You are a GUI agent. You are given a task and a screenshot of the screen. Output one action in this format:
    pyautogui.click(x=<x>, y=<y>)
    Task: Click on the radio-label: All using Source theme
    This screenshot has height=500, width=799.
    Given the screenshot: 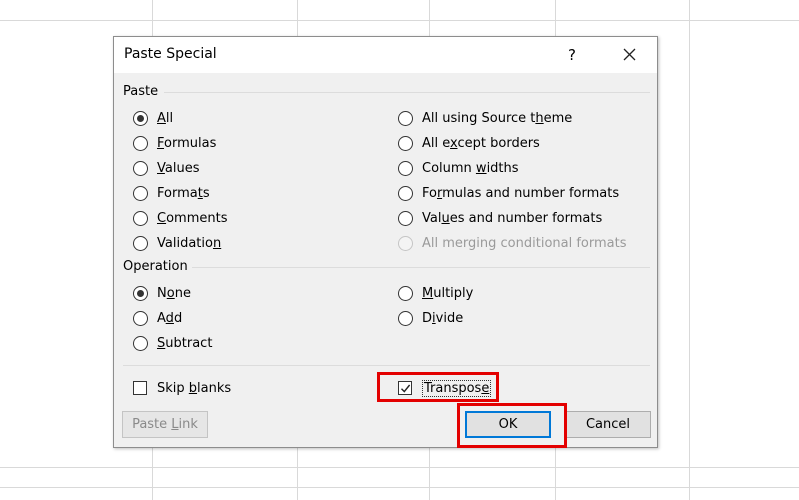 What is the action you would take?
    pyautogui.click(x=497, y=118)
    